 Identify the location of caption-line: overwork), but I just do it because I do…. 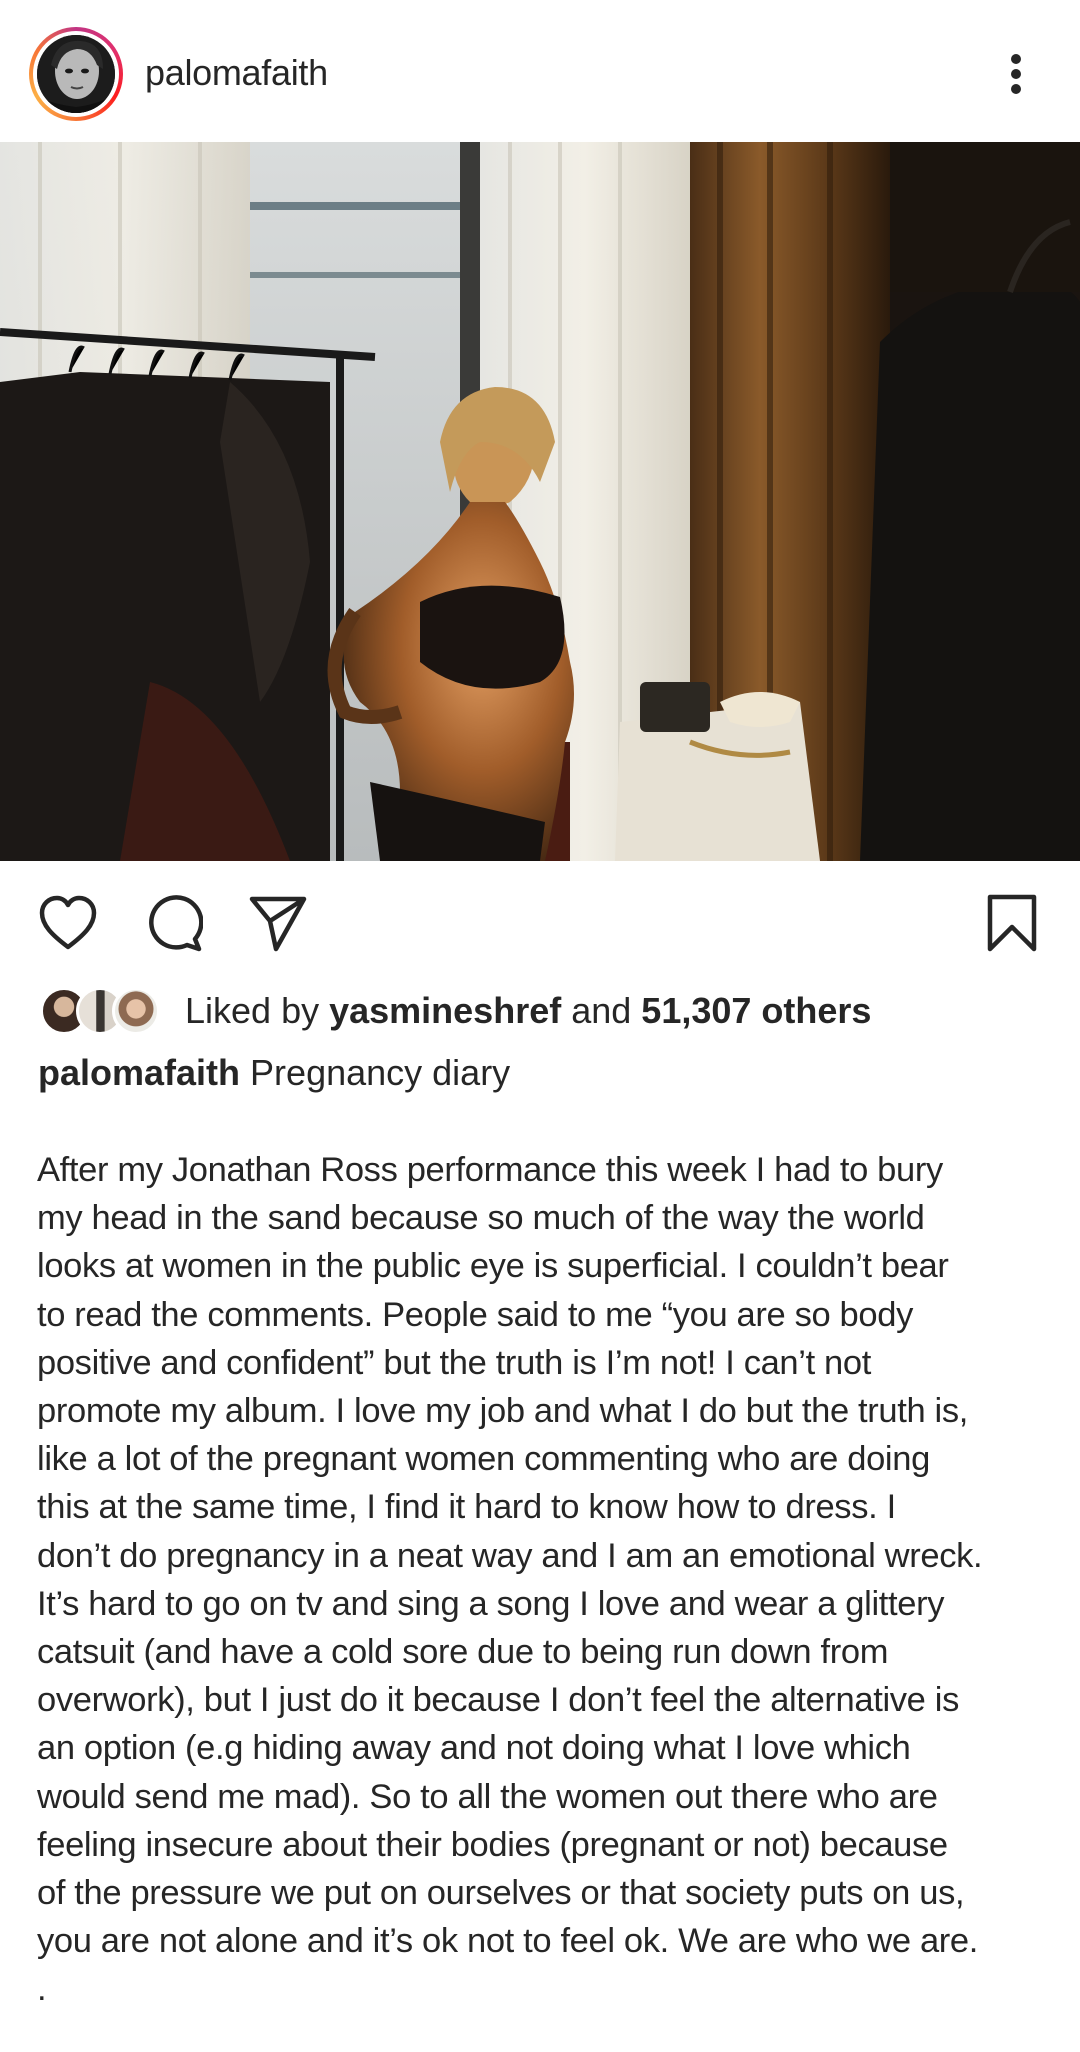
(498, 1700).